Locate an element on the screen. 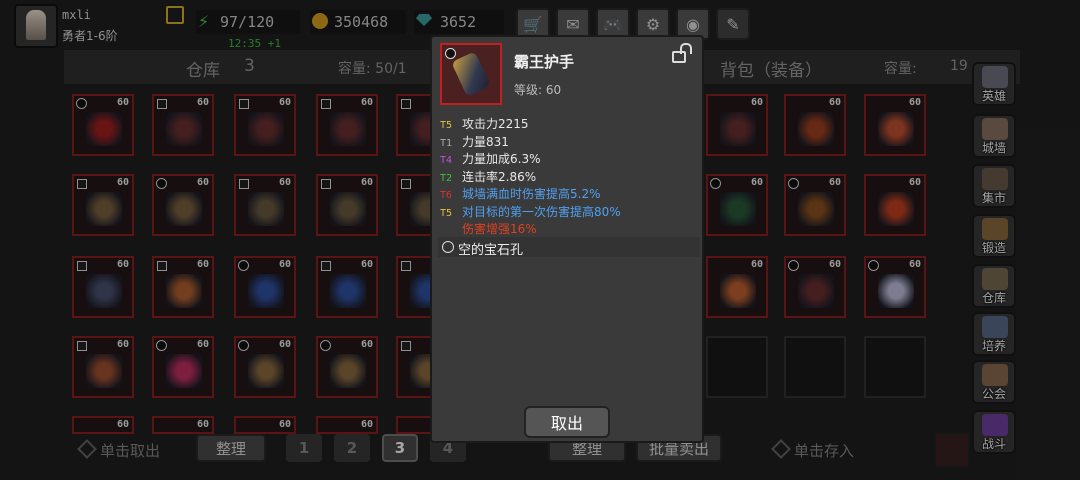  item-stat-row: T1 力量831 is located at coordinates (474, 141).